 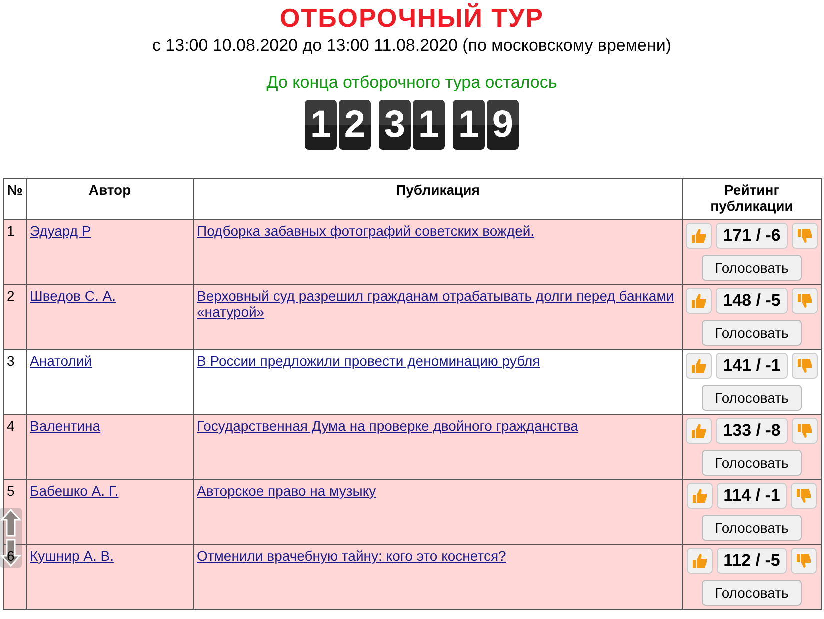 What do you see at coordinates (286, 491) in the screenshot?
I see `publication-link: Авторское право на музыку` at bounding box center [286, 491].